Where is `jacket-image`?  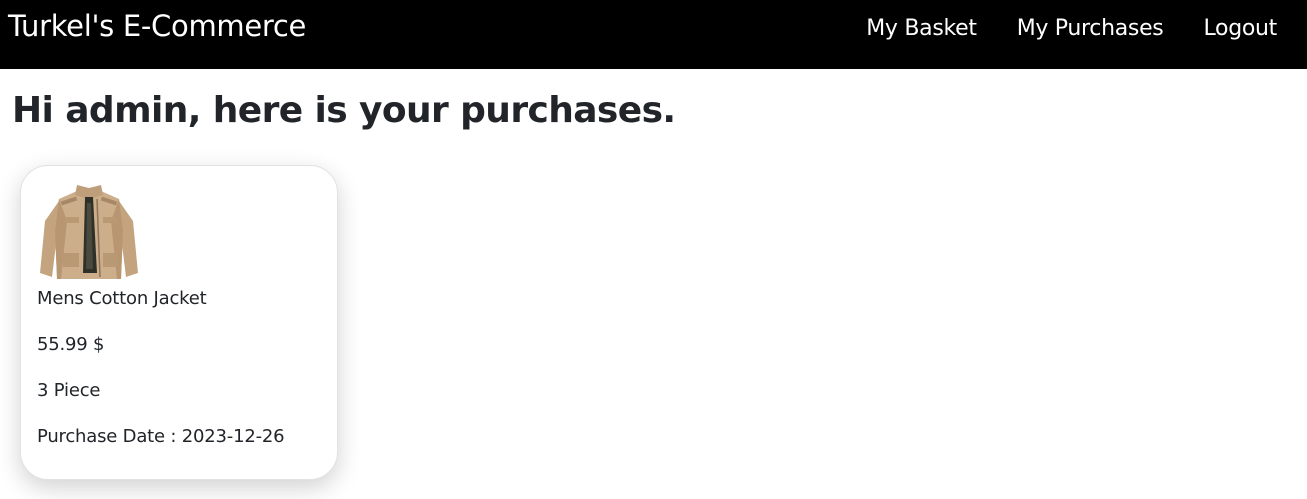
jacket-image is located at coordinates (89, 232).